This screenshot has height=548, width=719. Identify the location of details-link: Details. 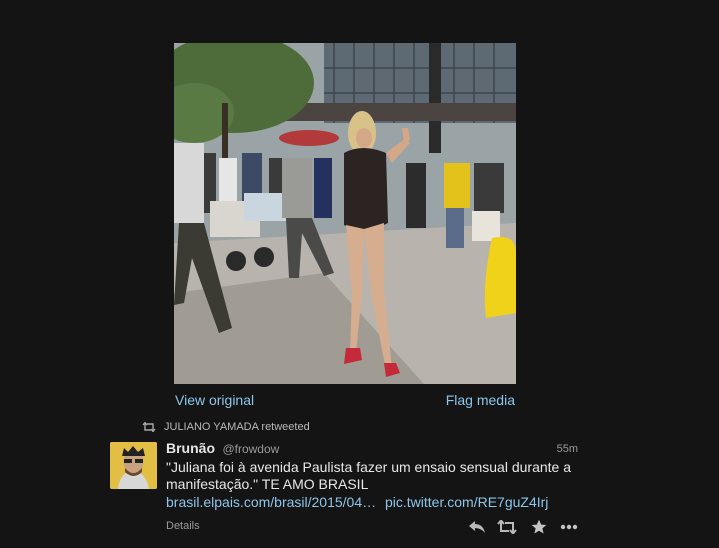
(183, 526).